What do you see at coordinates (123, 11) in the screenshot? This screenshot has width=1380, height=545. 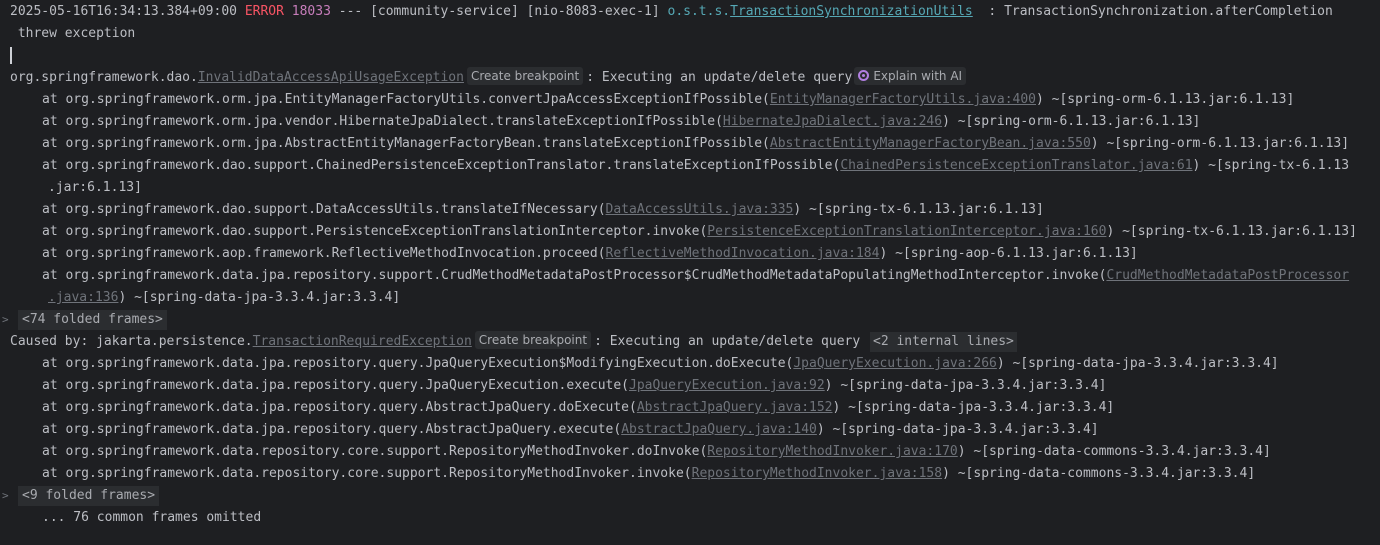 I see `log-timestamp: 2025-05-16T16:34:13.384+09:00` at bounding box center [123, 11].